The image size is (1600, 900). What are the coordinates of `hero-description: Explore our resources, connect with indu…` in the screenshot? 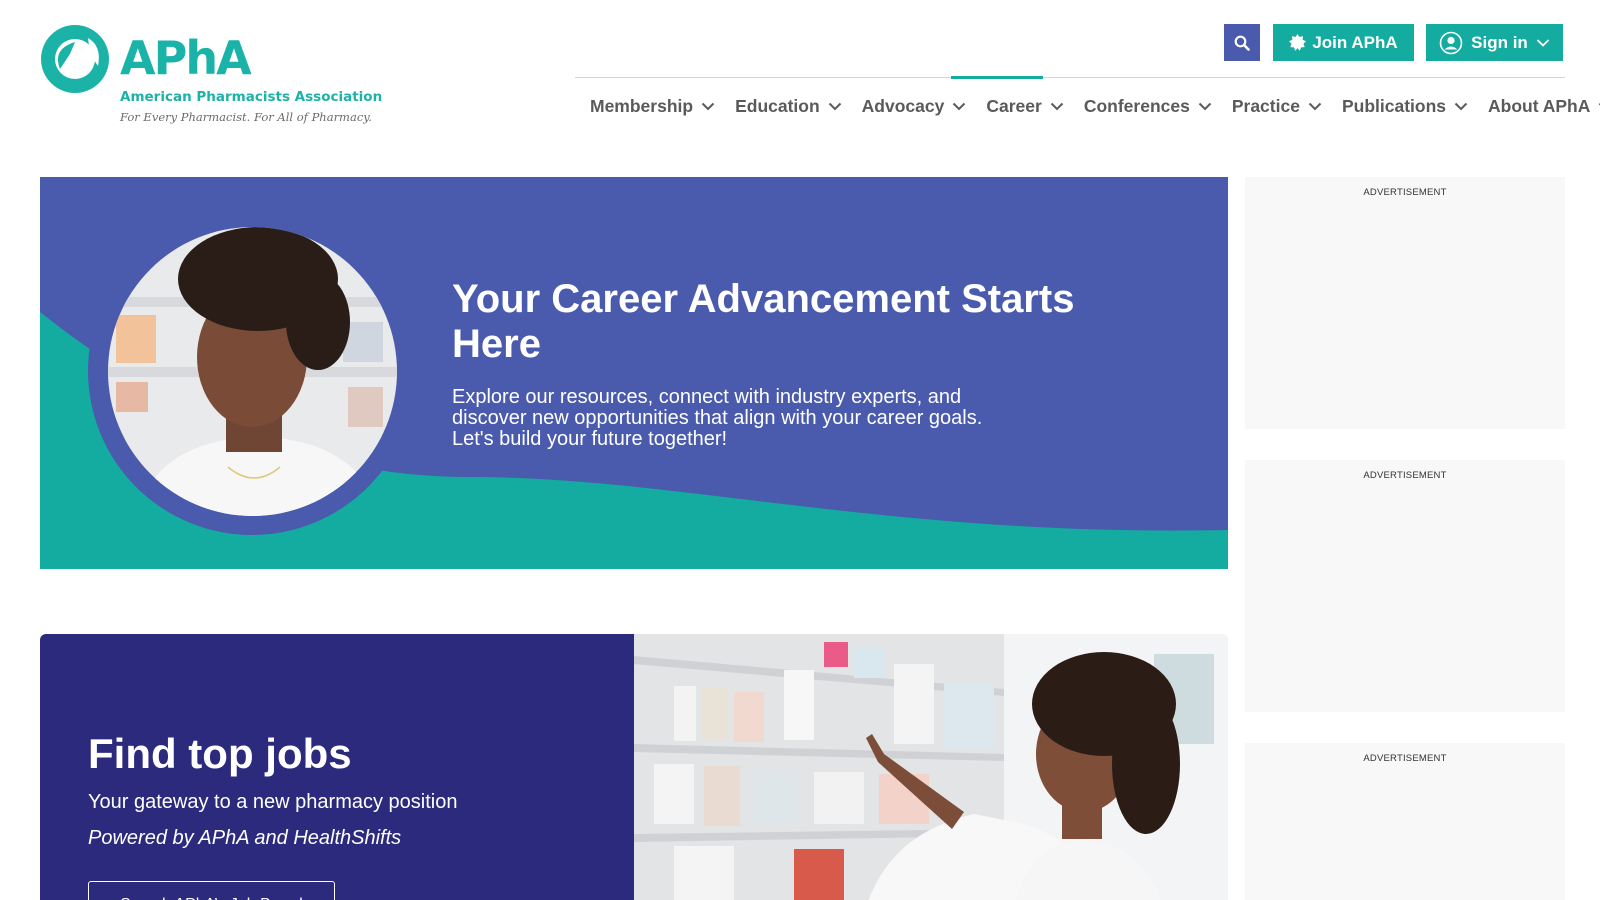 It's located at (717, 418).